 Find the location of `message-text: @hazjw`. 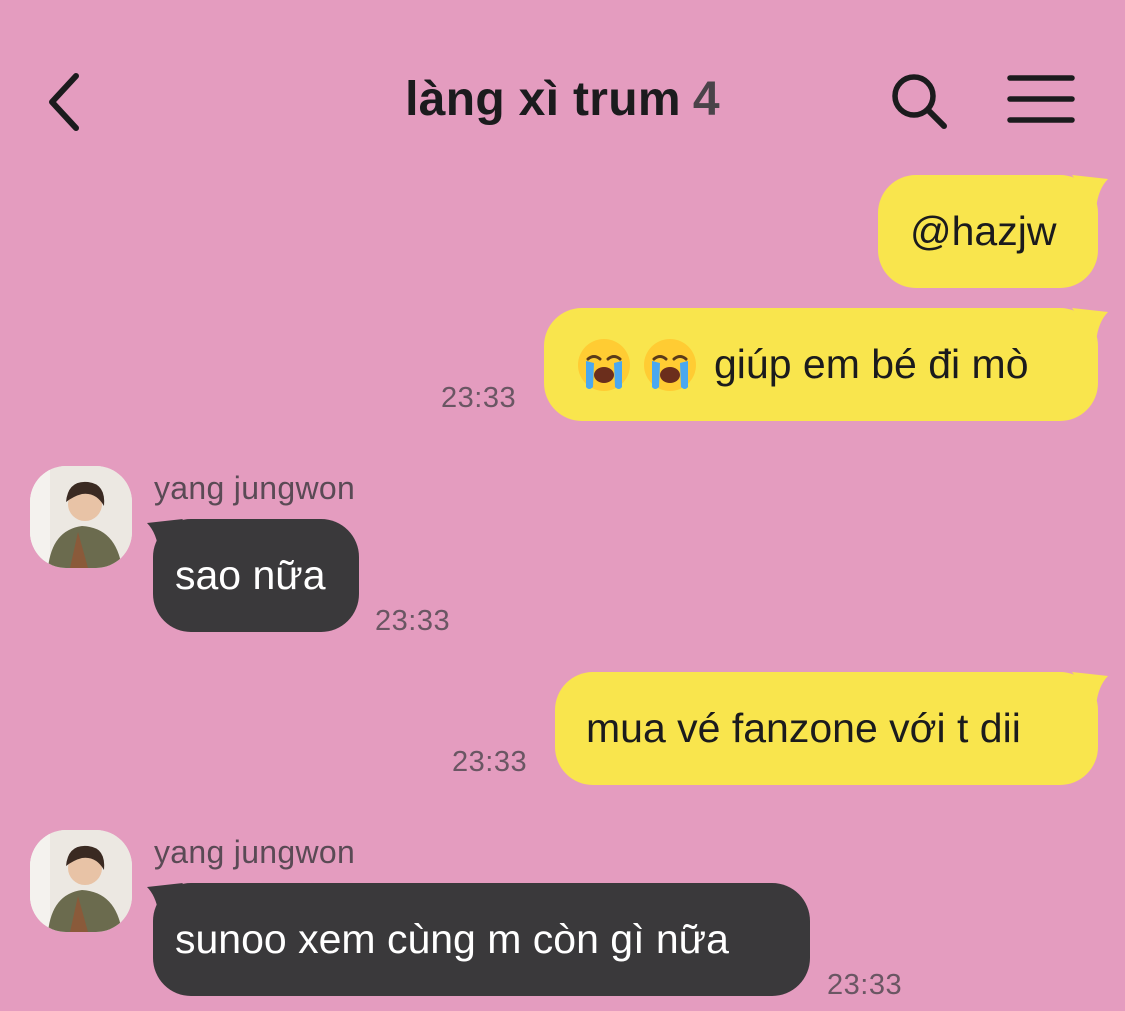

message-text: @hazjw is located at coordinates (983, 231).